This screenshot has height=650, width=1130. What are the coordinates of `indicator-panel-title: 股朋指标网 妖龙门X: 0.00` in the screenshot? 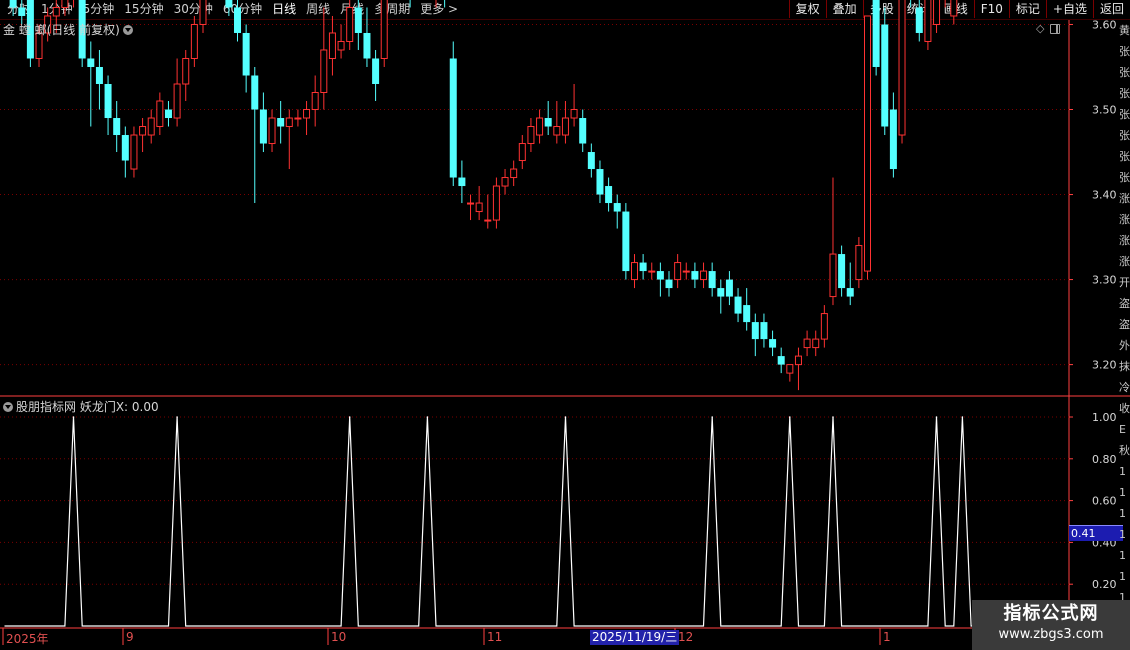 It's located at (81, 406).